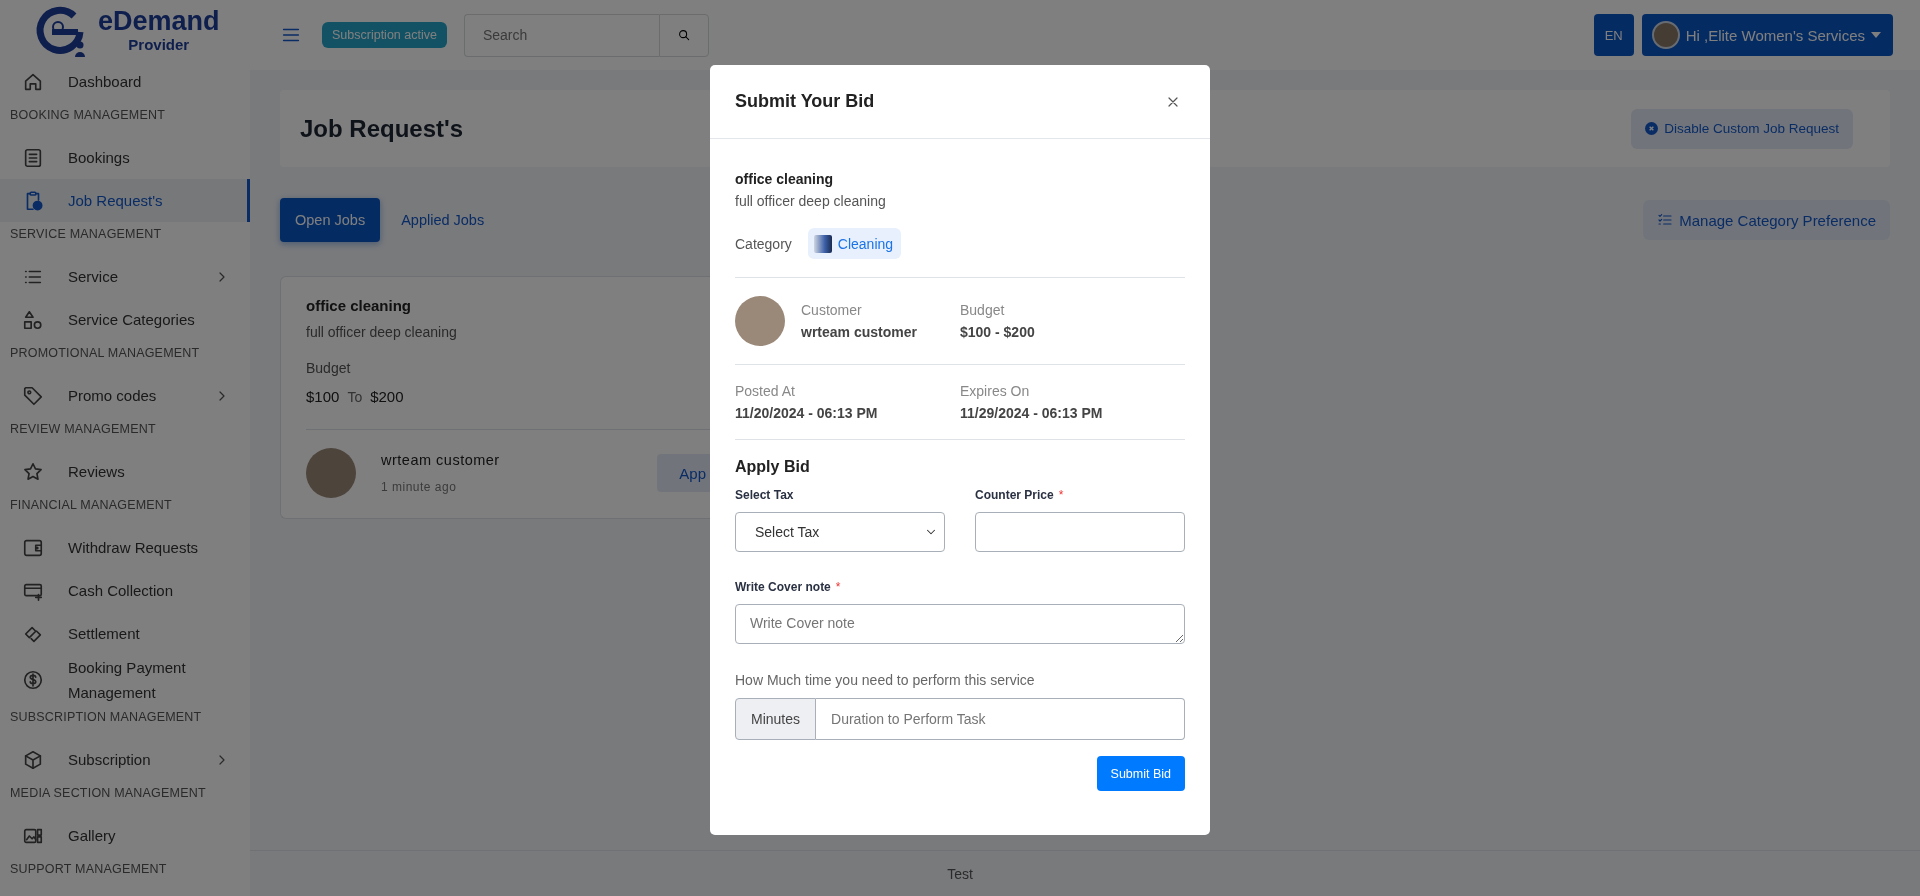 The image size is (1920, 896). What do you see at coordinates (840, 532) in the screenshot?
I see `tax-select: Select Tax` at bounding box center [840, 532].